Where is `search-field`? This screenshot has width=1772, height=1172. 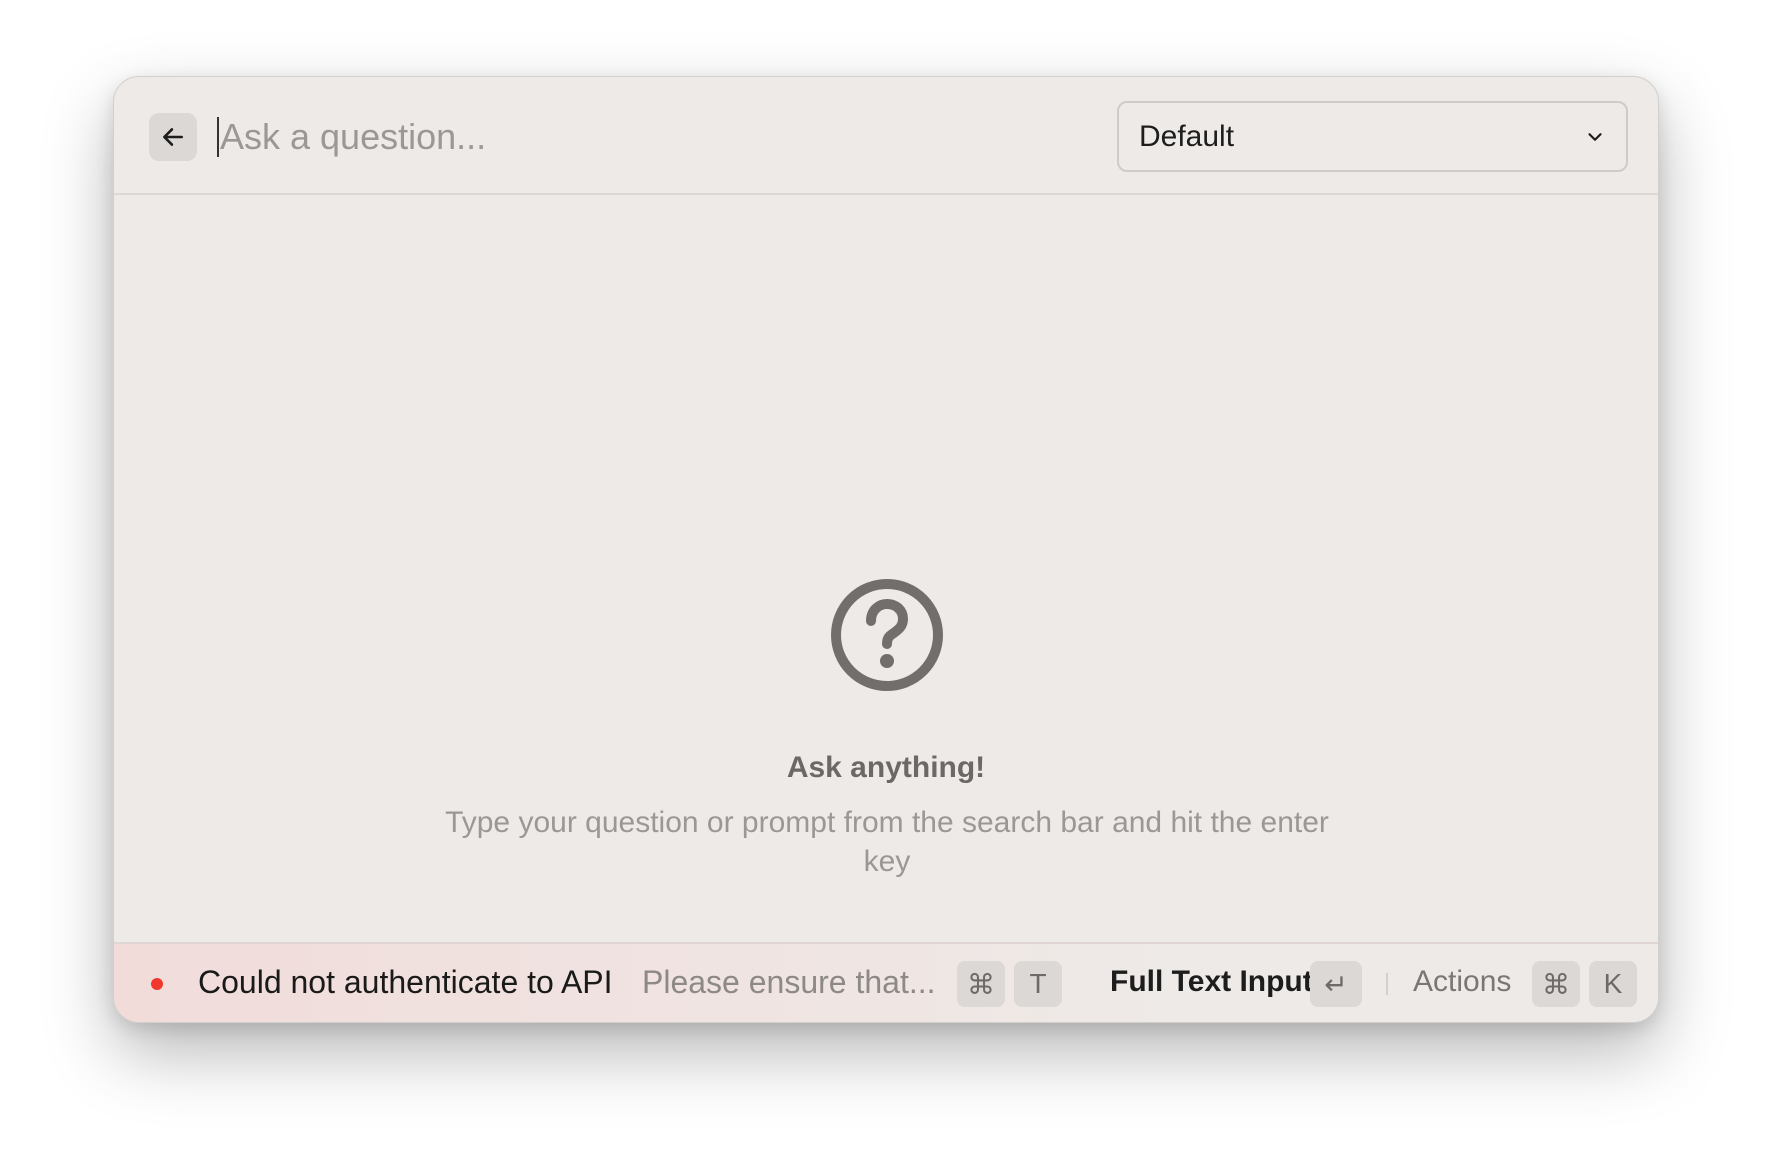
search-field is located at coordinates (647, 137).